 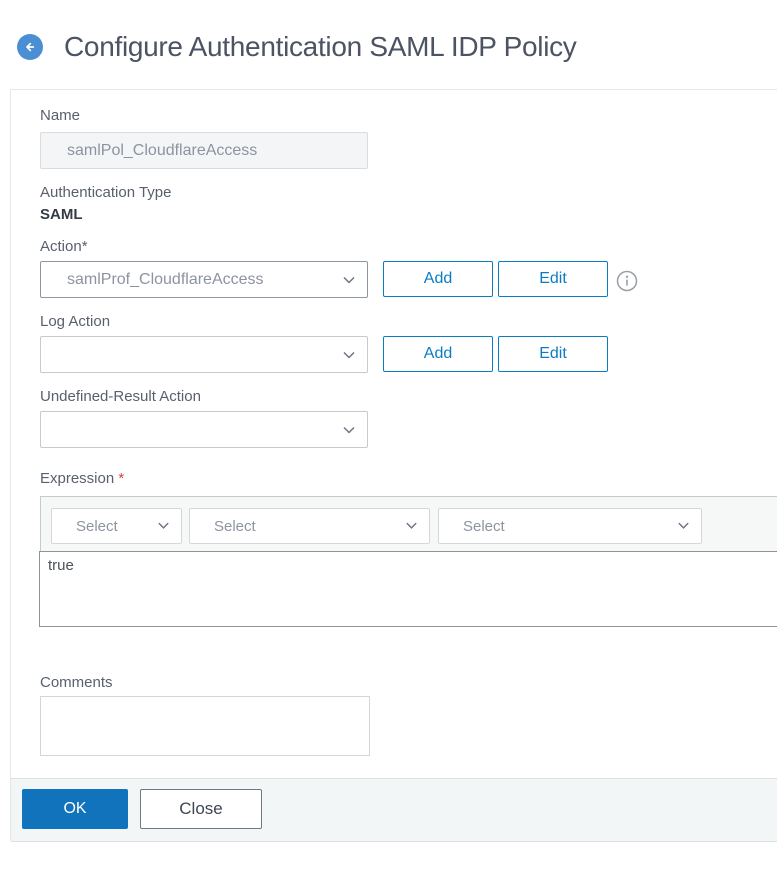 What do you see at coordinates (204, 150) in the screenshot?
I see `name-input` at bounding box center [204, 150].